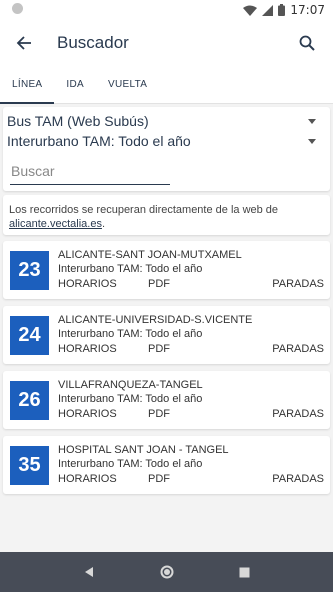 The width and height of the screenshot is (333, 592). I want to click on search-icon, so click(307, 43).